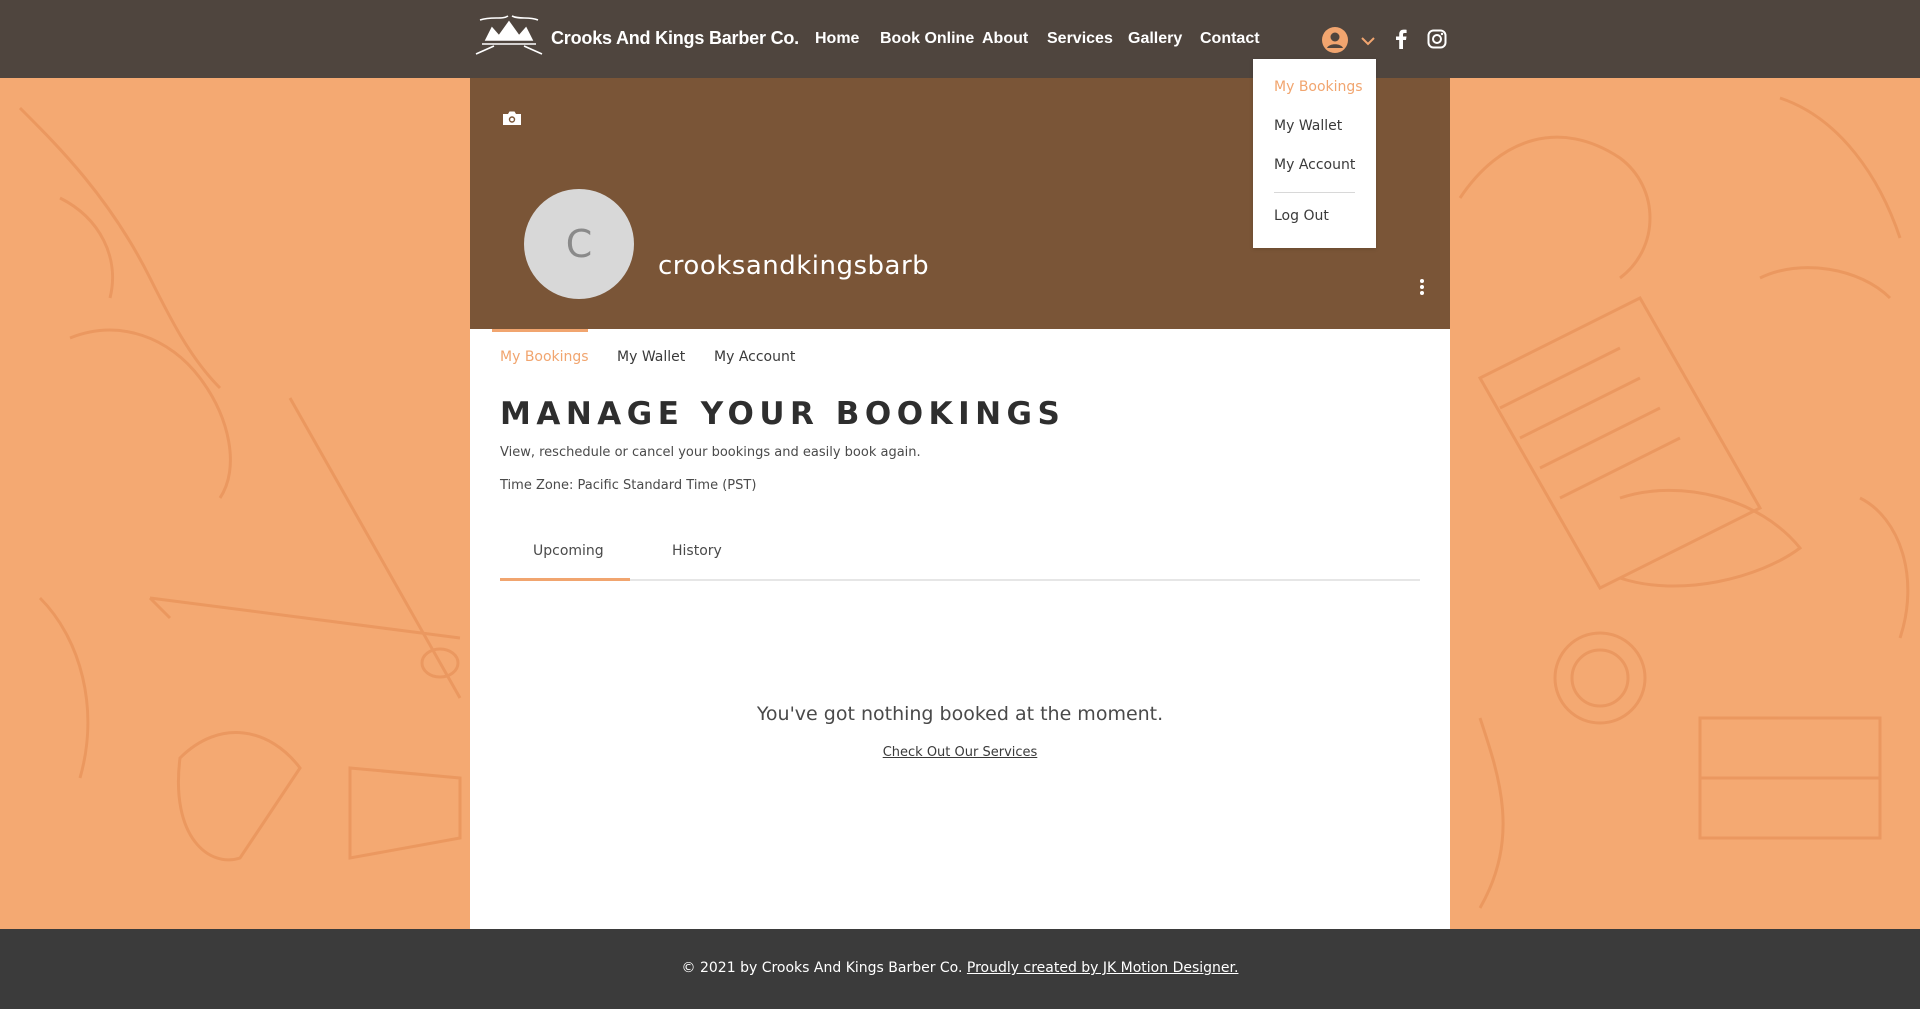 This screenshot has height=1009, width=1920. Describe the element at coordinates (754, 357) in the screenshot. I see `tab-my-account: My Account` at that location.